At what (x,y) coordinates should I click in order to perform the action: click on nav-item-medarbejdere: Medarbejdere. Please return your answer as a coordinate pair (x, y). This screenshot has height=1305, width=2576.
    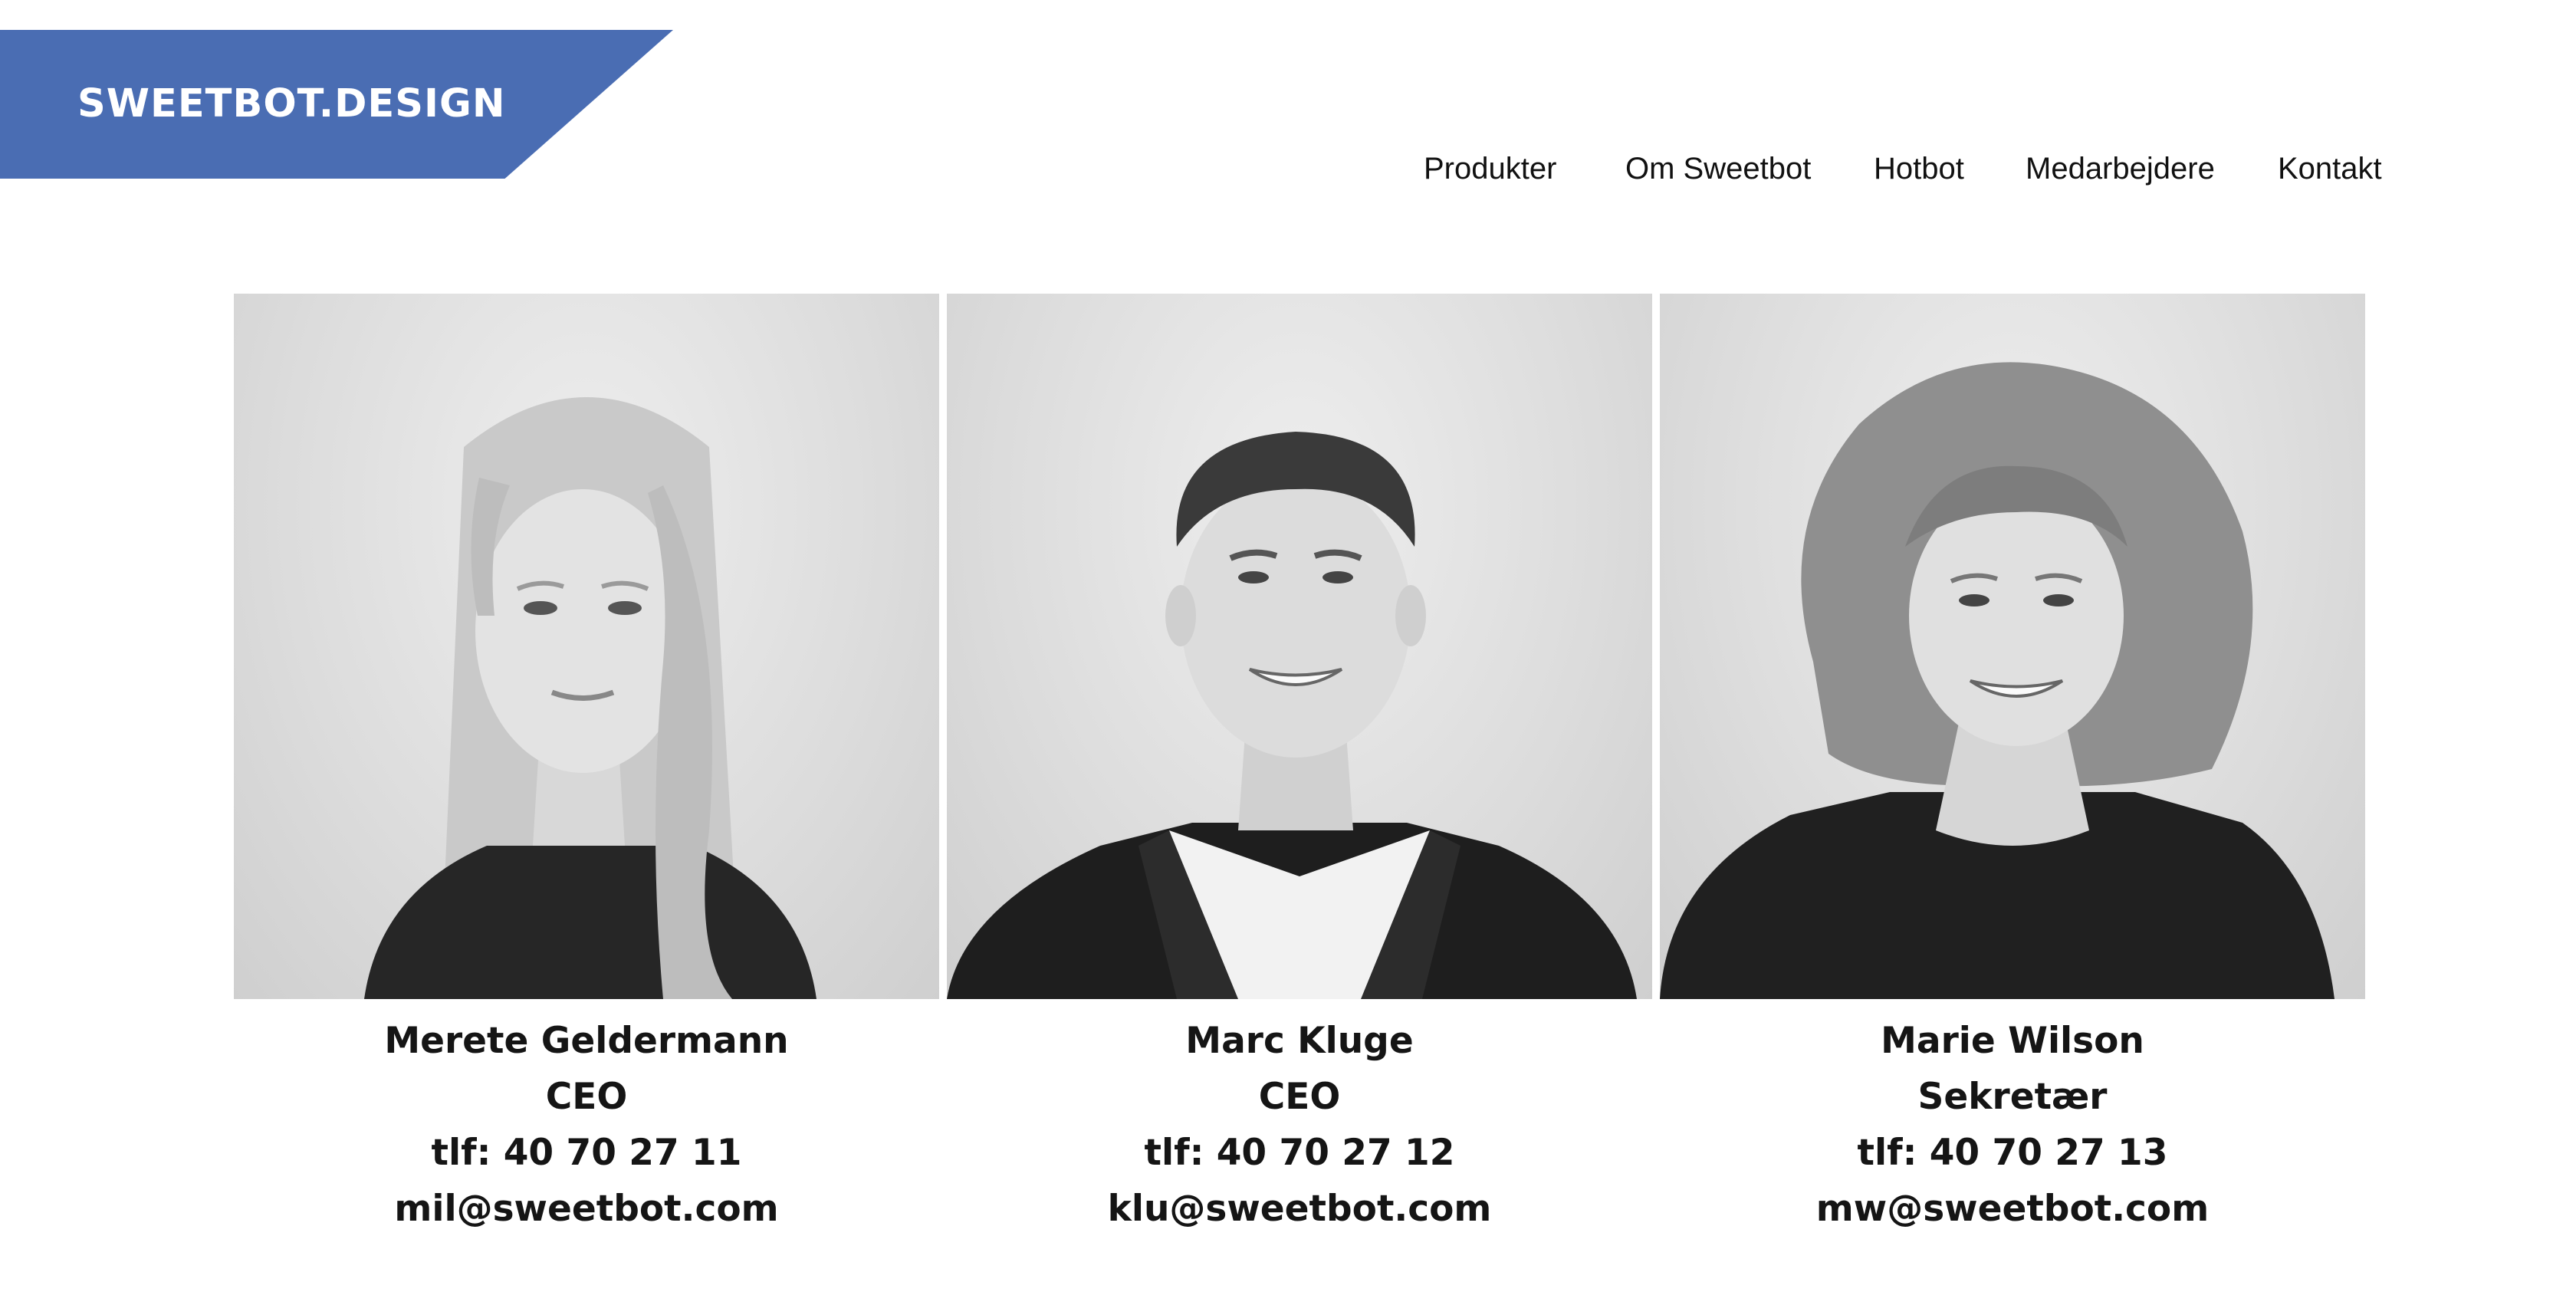
    Looking at the image, I should click on (2121, 169).